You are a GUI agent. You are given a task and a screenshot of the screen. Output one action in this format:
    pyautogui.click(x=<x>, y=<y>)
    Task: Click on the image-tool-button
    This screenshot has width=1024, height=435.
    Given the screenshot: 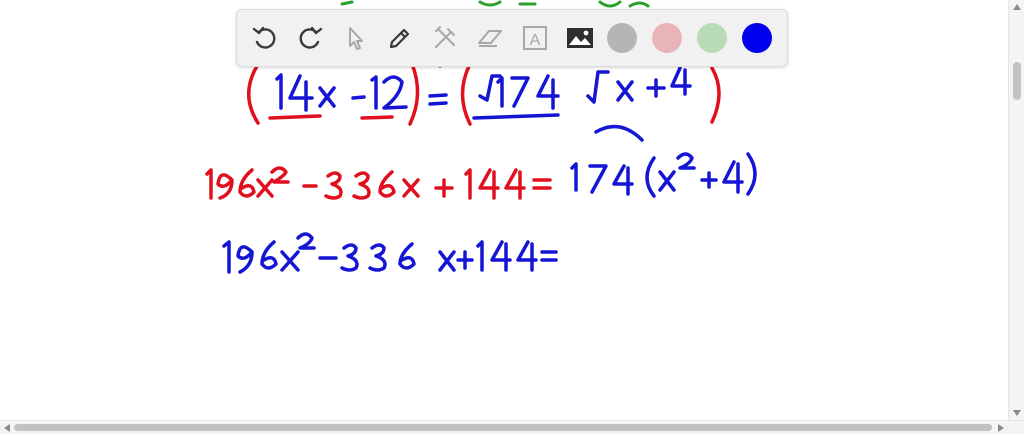 What is the action you would take?
    pyautogui.click(x=580, y=38)
    